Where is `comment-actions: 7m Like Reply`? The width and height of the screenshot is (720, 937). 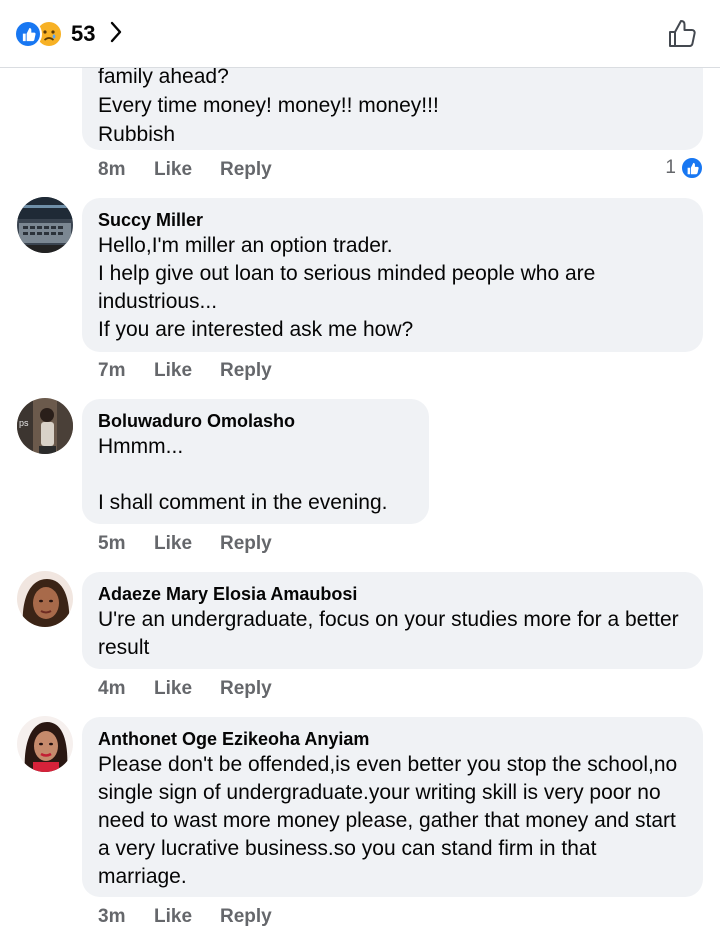
comment-actions: 7m Like Reply is located at coordinates (185, 371).